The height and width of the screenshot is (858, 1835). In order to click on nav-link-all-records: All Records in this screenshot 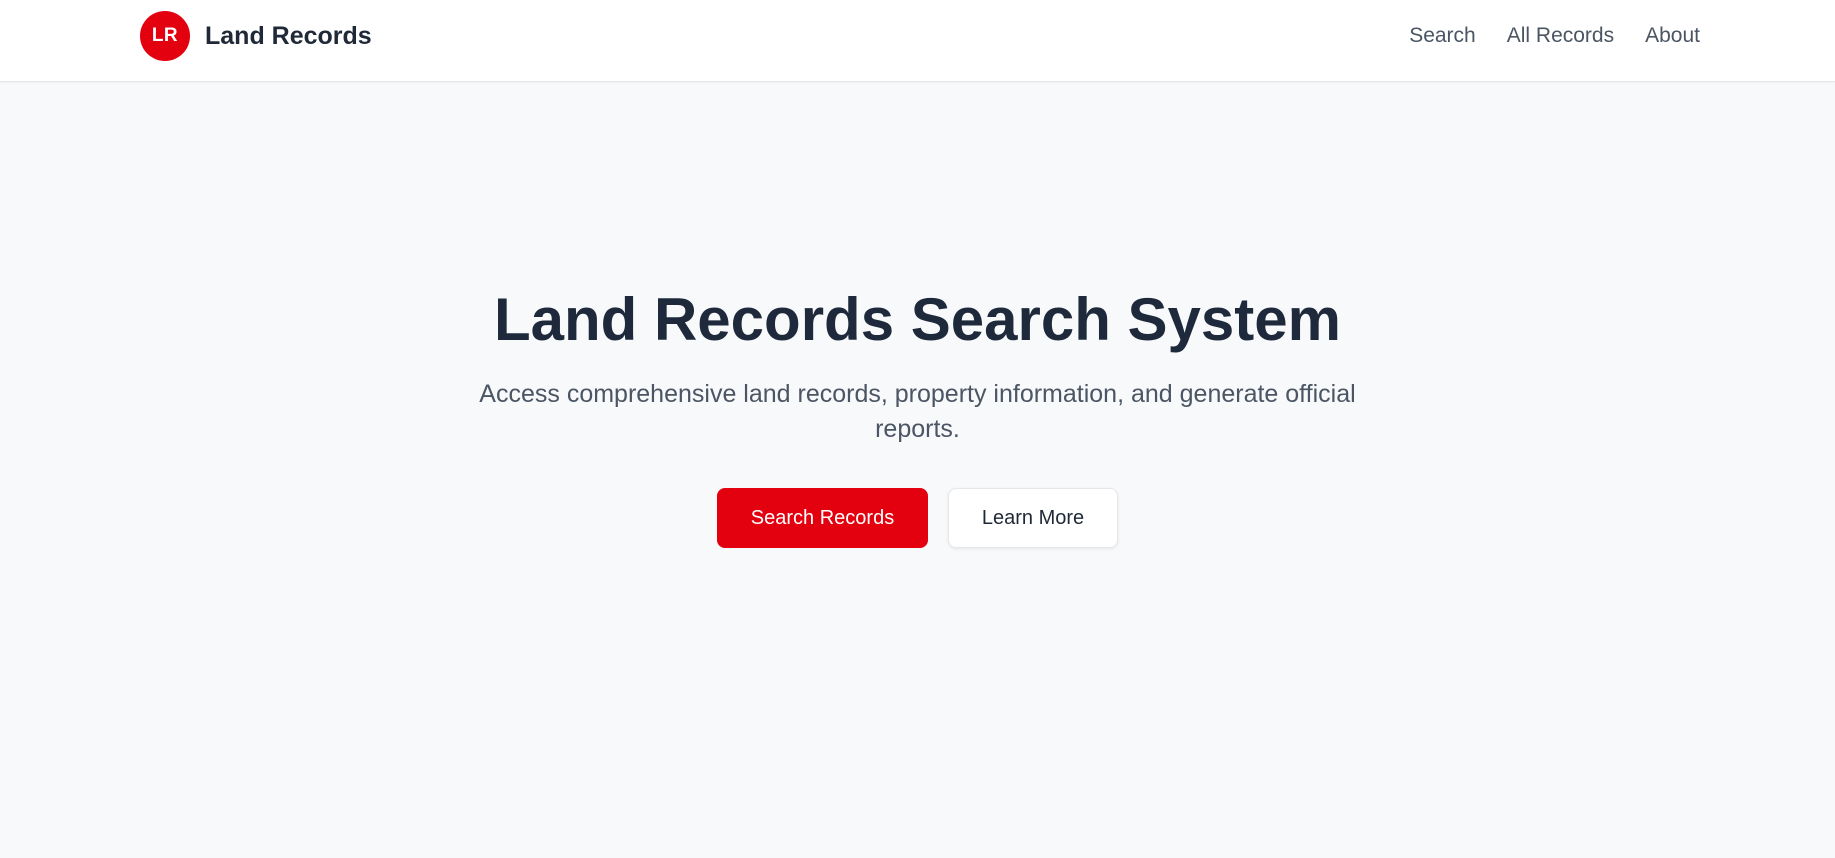, I will do `click(1560, 36)`.